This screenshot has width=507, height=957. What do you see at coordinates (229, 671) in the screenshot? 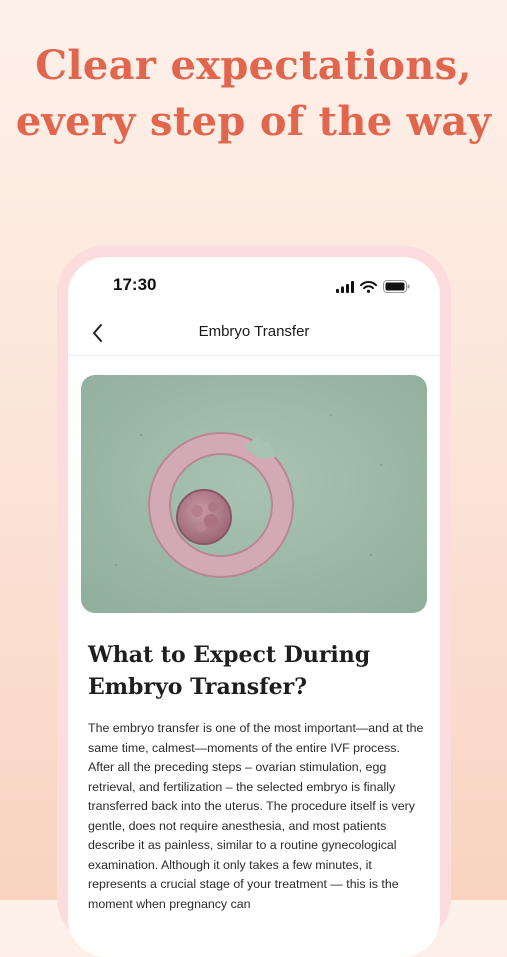
I see `article-title: What to Expect During Embryo Transfer?` at bounding box center [229, 671].